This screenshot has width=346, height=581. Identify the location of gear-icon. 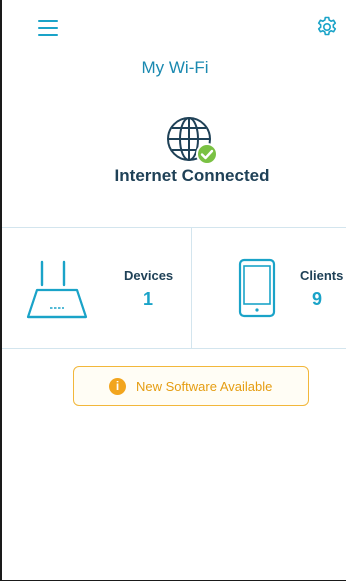
(327, 26).